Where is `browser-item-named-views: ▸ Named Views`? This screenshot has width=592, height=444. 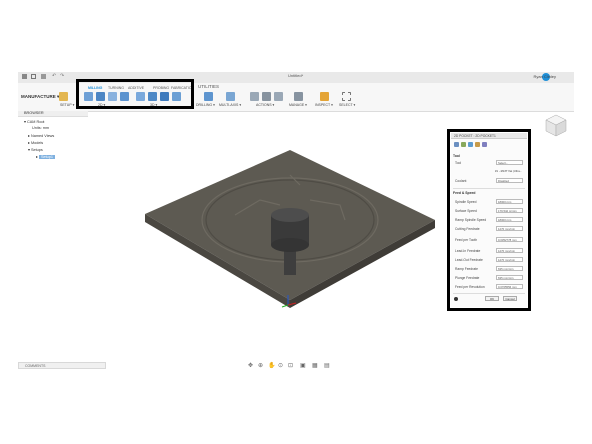 browser-item-named-views: ▸ Named Views is located at coordinates (41, 136).